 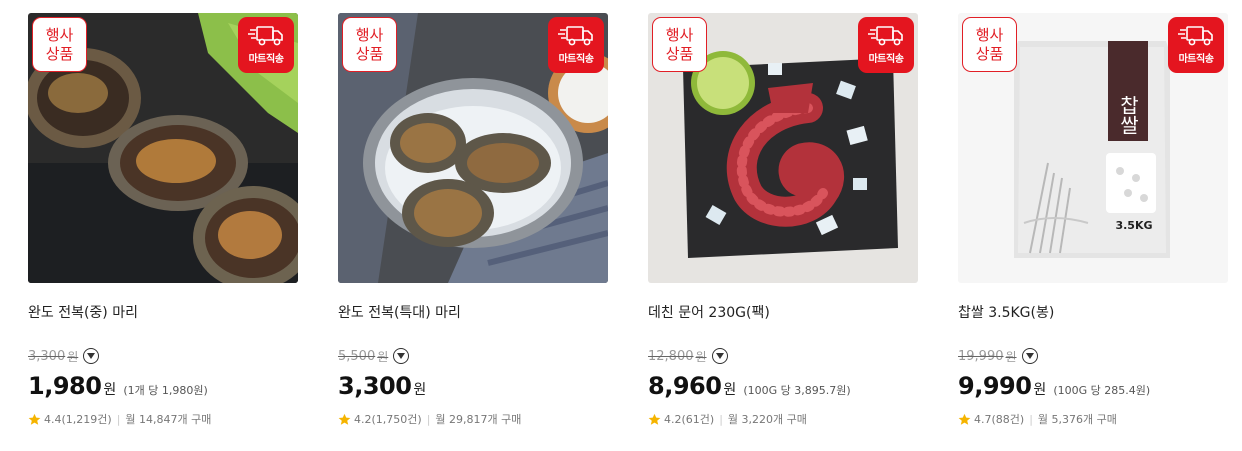 What do you see at coordinates (1128, 115) in the screenshot?
I see `rice-package-label: 찹쌀` at bounding box center [1128, 115].